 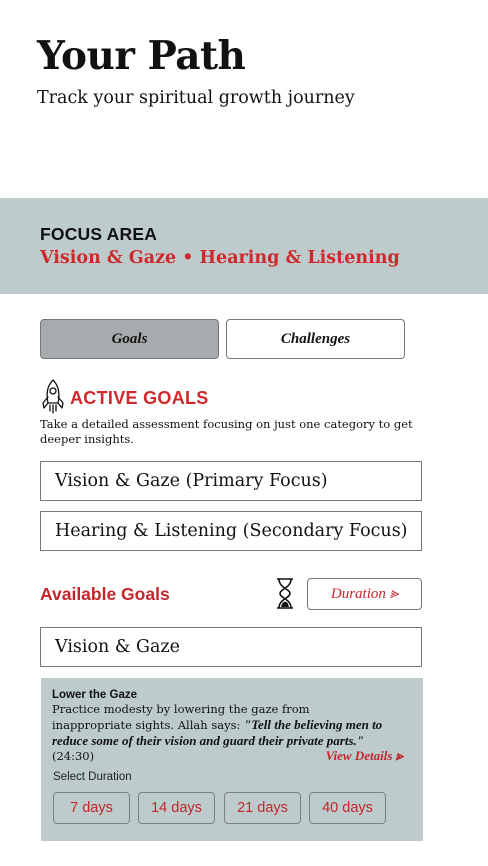 I want to click on active-goals-header: ACTIVE GOALS, so click(x=124, y=396).